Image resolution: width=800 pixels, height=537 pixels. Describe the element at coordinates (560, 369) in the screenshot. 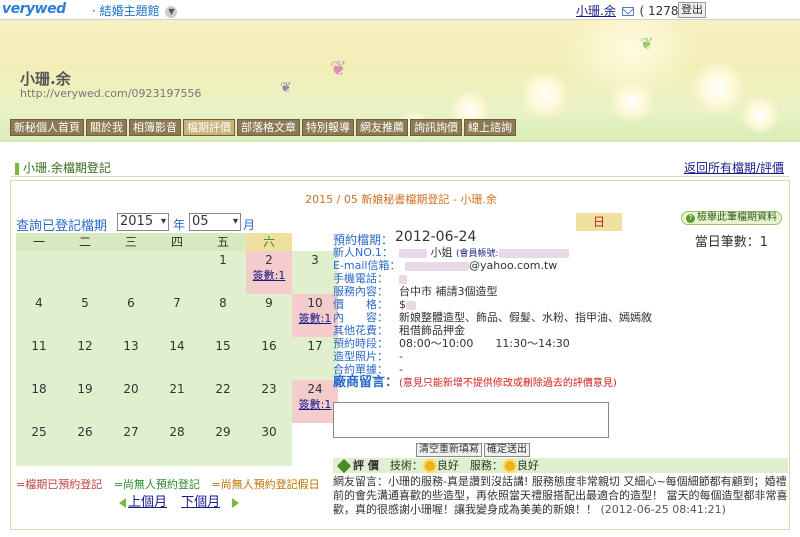

I see `detail-row-contract: 合約單據： -` at that location.